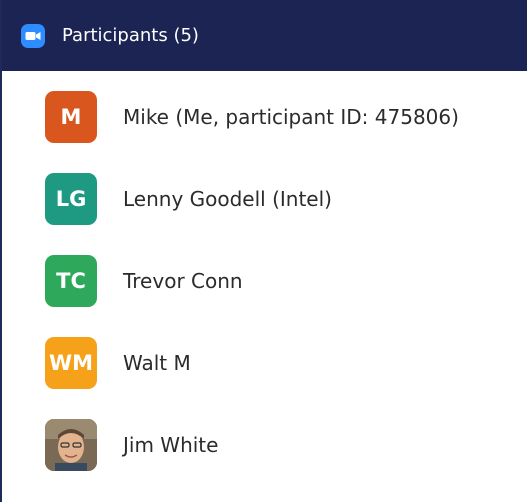  I want to click on profile-photo-avatar, so click(71, 445).